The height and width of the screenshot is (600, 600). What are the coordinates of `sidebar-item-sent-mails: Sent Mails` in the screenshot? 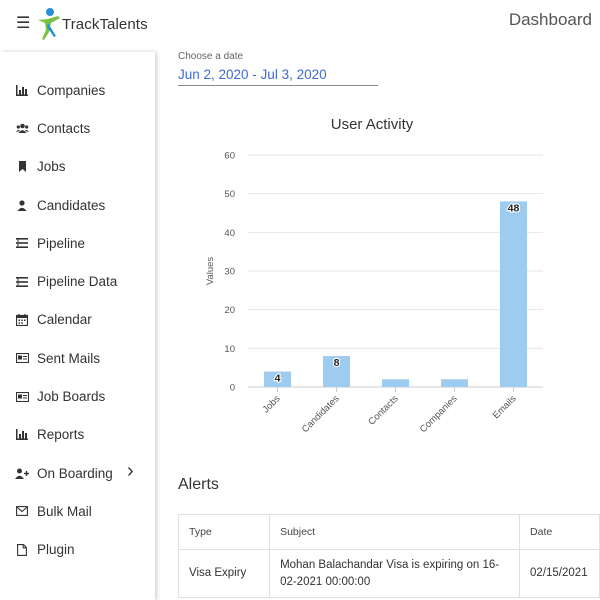 It's located at (77, 358).